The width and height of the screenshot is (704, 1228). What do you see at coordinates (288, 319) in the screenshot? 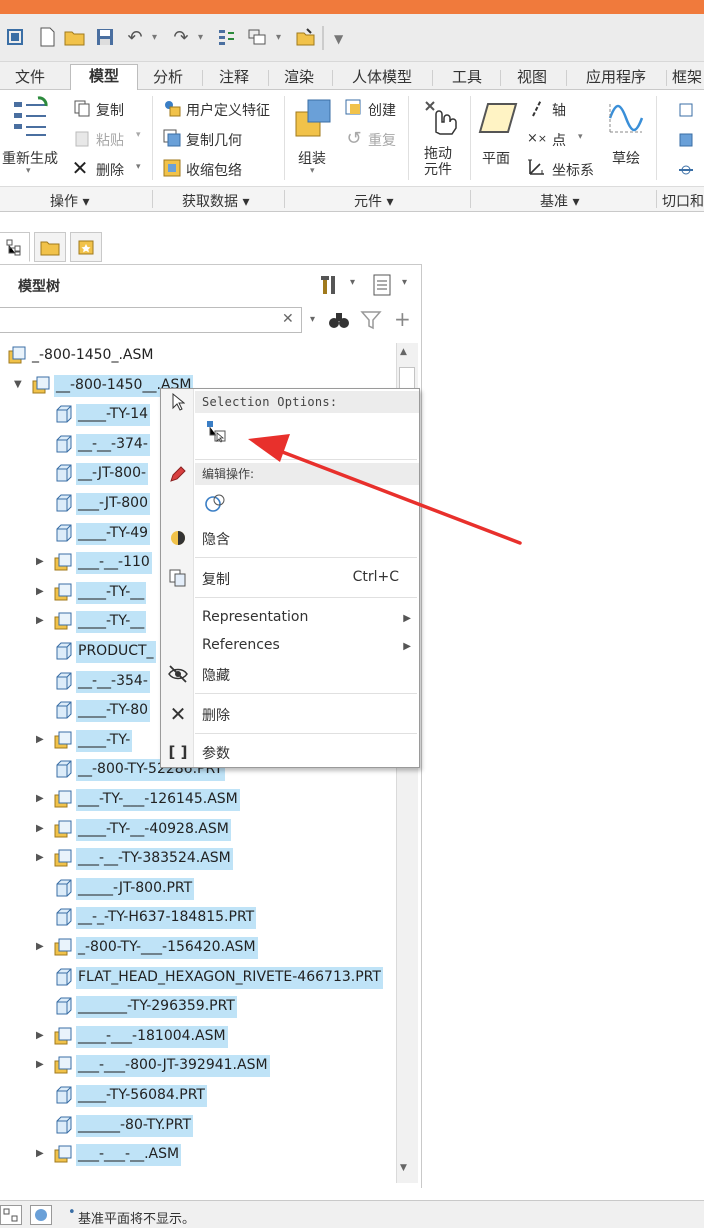
I see `clear-search-icon: ✕` at bounding box center [288, 319].